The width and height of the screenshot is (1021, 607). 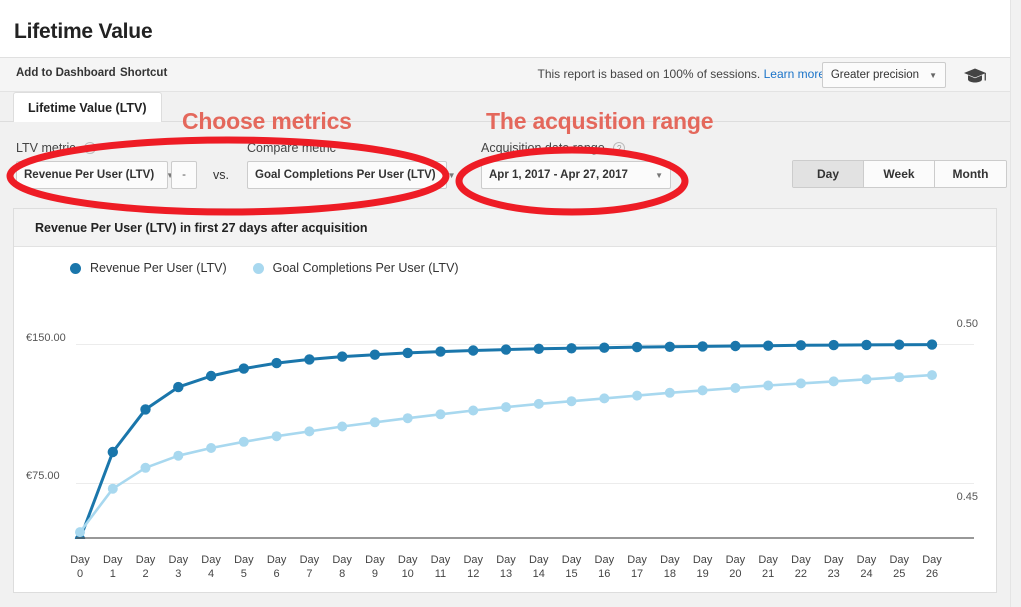 I want to click on x-axis-tick: Day 11, so click(x=440, y=567).